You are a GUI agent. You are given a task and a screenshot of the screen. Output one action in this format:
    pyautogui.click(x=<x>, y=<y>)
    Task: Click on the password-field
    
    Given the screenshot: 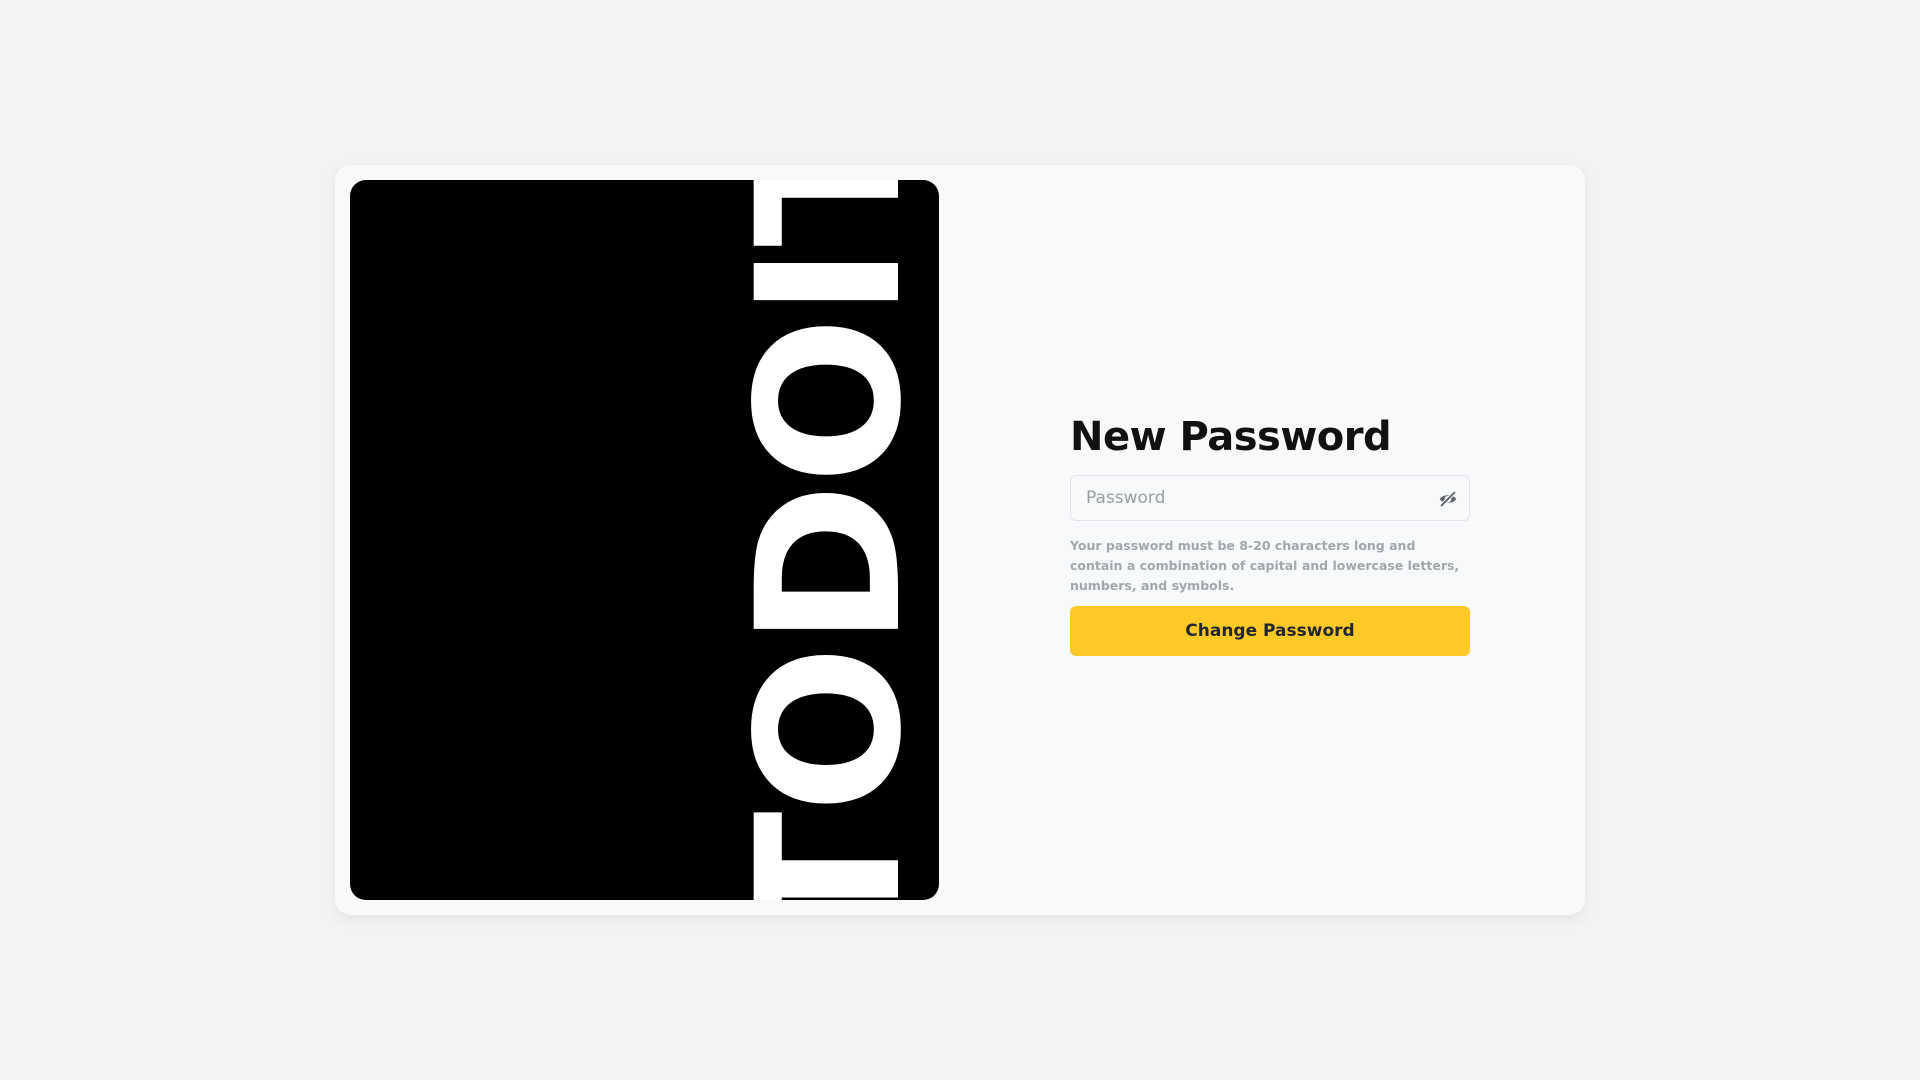 What is the action you would take?
    pyautogui.click(x=1270, y=498)
    